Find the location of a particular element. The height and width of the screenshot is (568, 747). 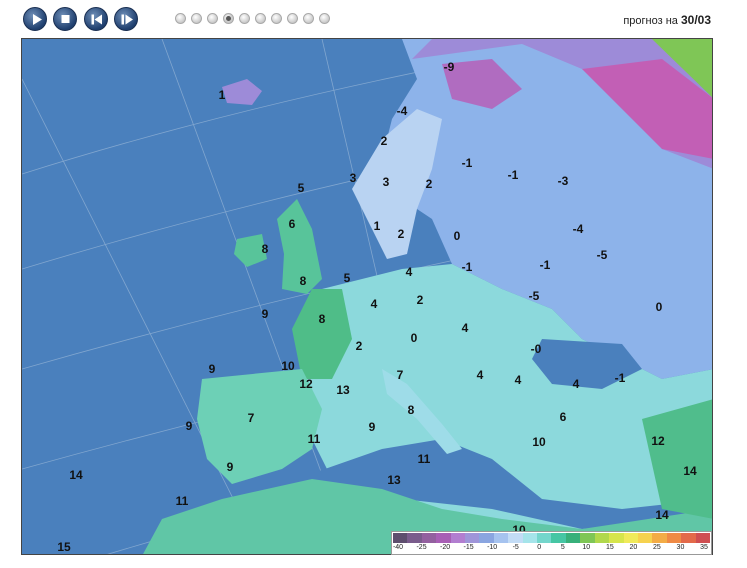

temperature-label: 1 is located at coordinates (377, 226).